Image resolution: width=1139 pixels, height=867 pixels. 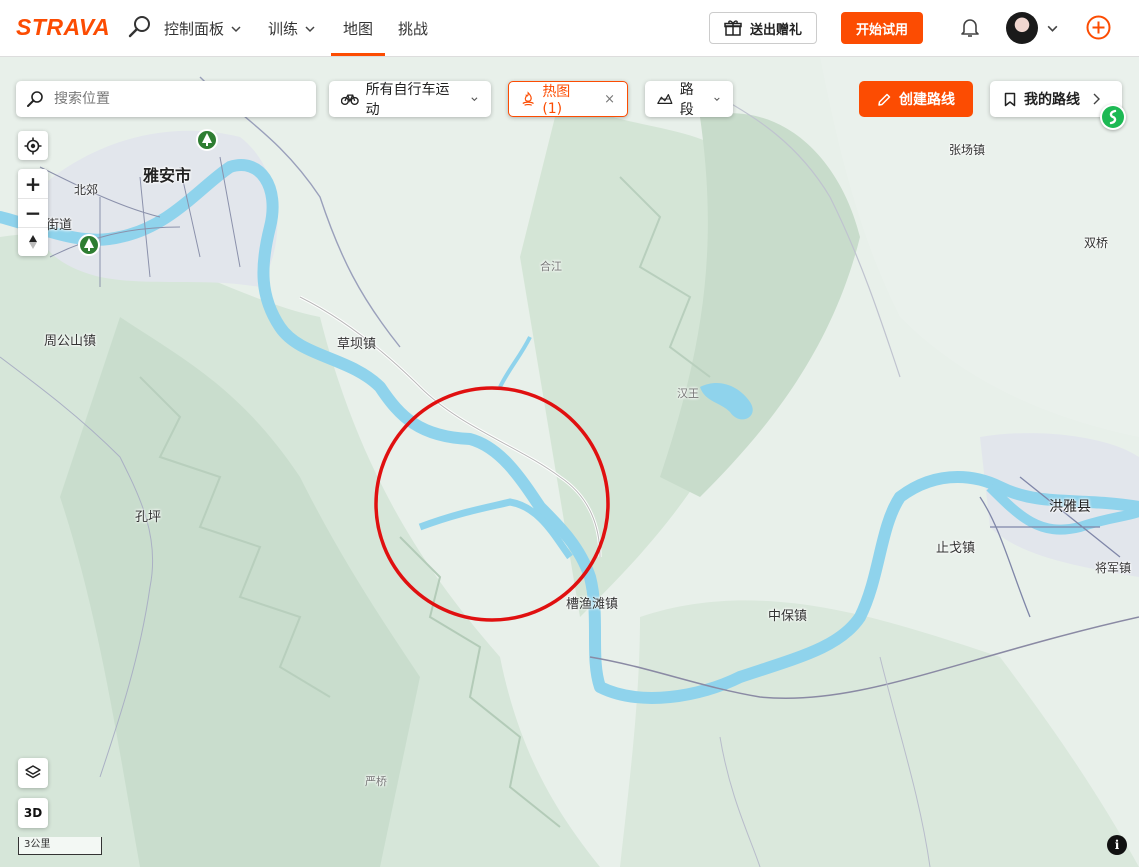 What do you see at coordinates (556, 100) in the screenshot?
I see `heatmap-label: 热图 (1)` at bounding box center [556, 100].